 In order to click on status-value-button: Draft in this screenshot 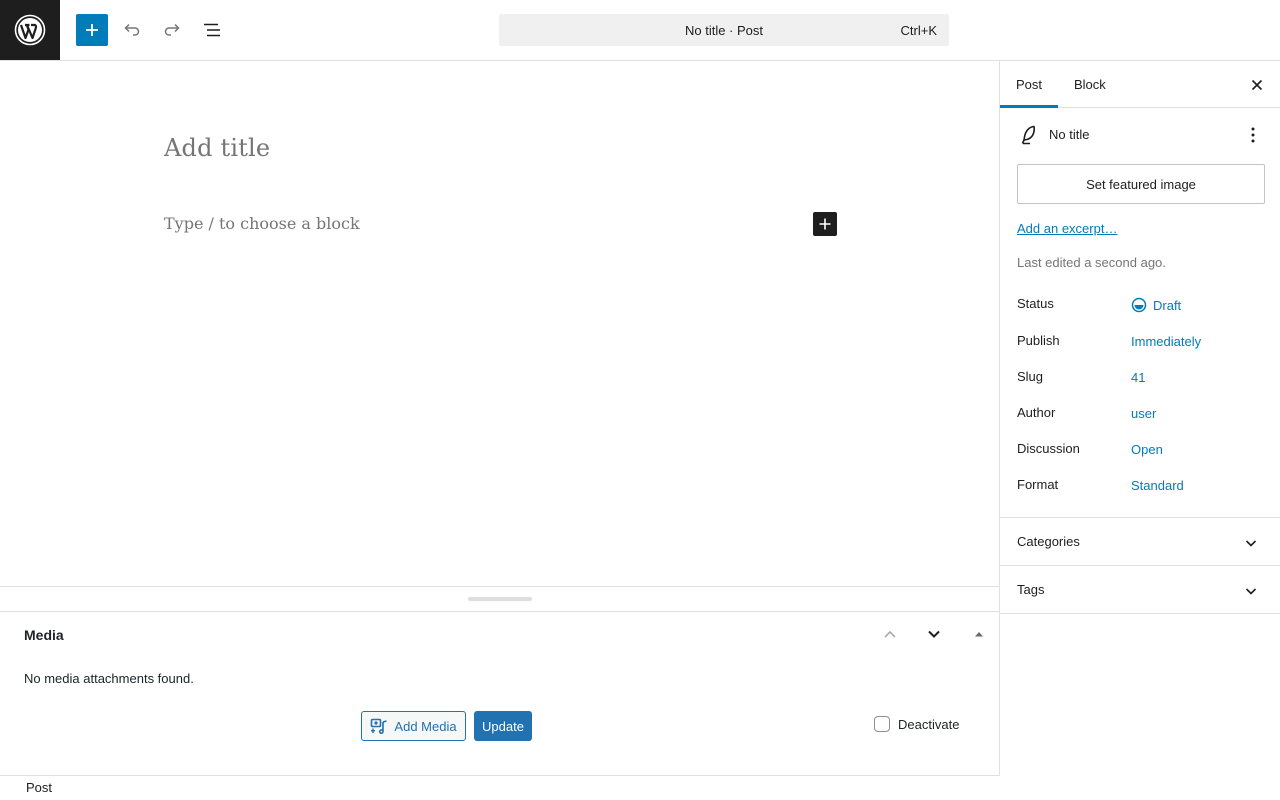, I will do `click(1156, 305)`.